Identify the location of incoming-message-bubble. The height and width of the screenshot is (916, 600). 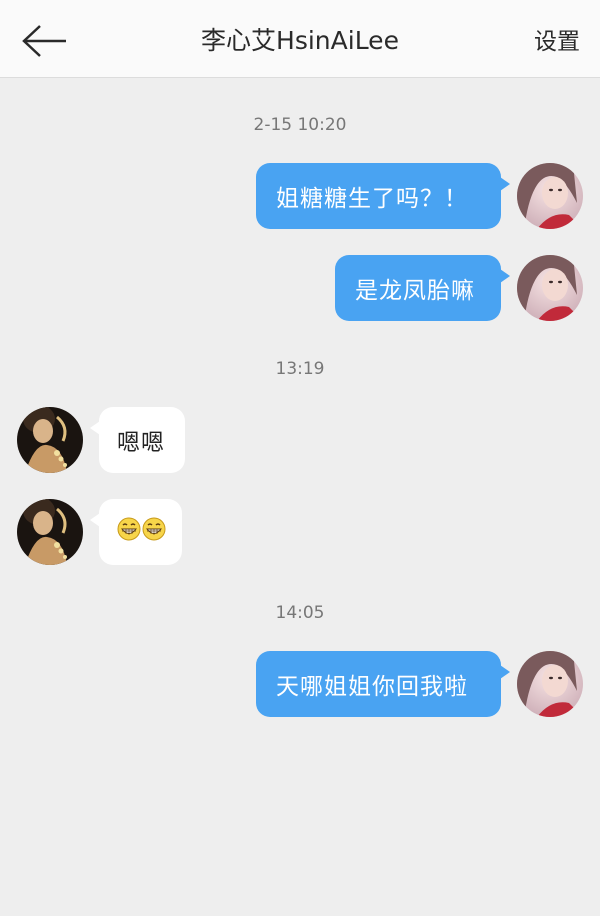
(136, 532).